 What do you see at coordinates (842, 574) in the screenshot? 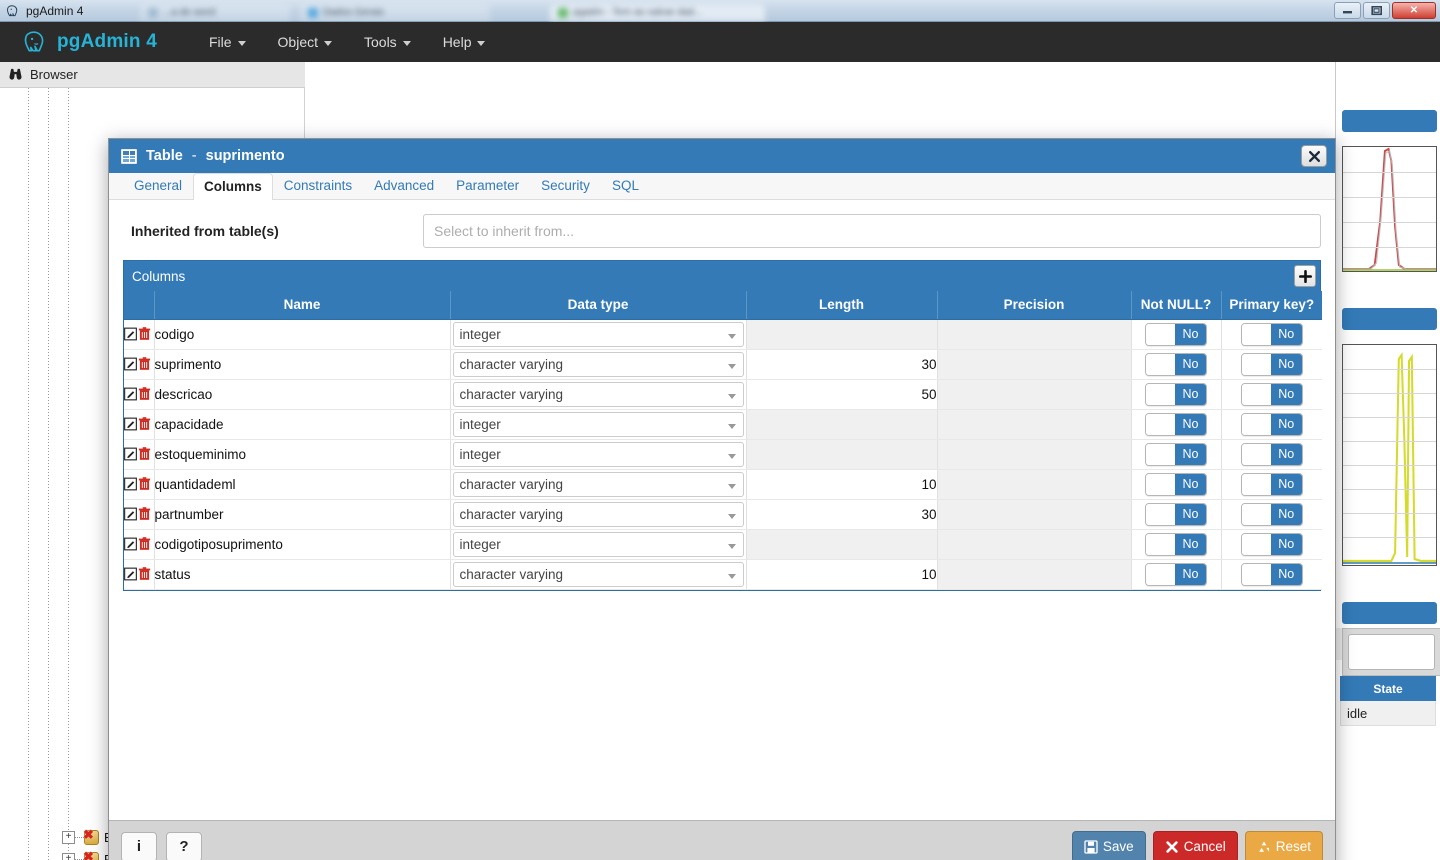
I see `row-length-cell: 10` at bounding box center [842, 574].